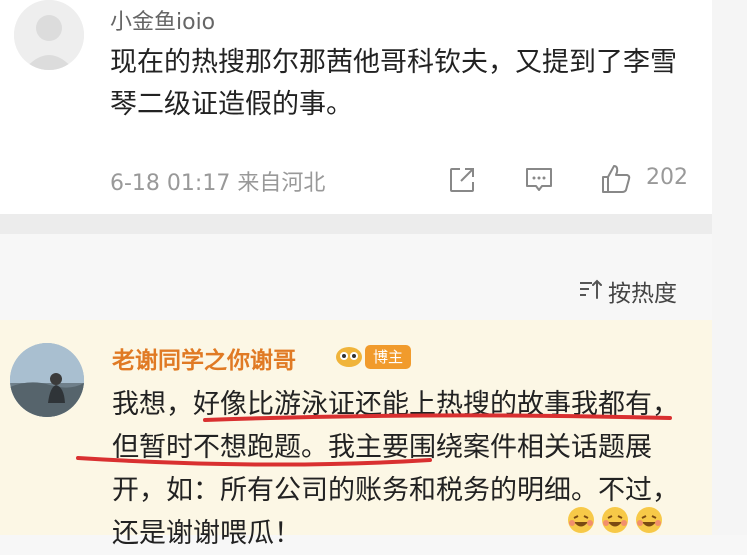 This screenshot has width=747, height=555. What do you see at coordinates (374, 440) in the screenshot?
I see `red-underline-annotation` at bounding box center [374, 440].